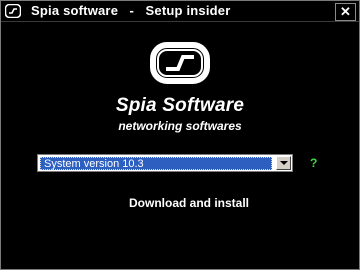 The width and height of the screenshot is (360, 270). I want to click on title-bar: Spia software - Setup insider ✕, so click(180, 11).